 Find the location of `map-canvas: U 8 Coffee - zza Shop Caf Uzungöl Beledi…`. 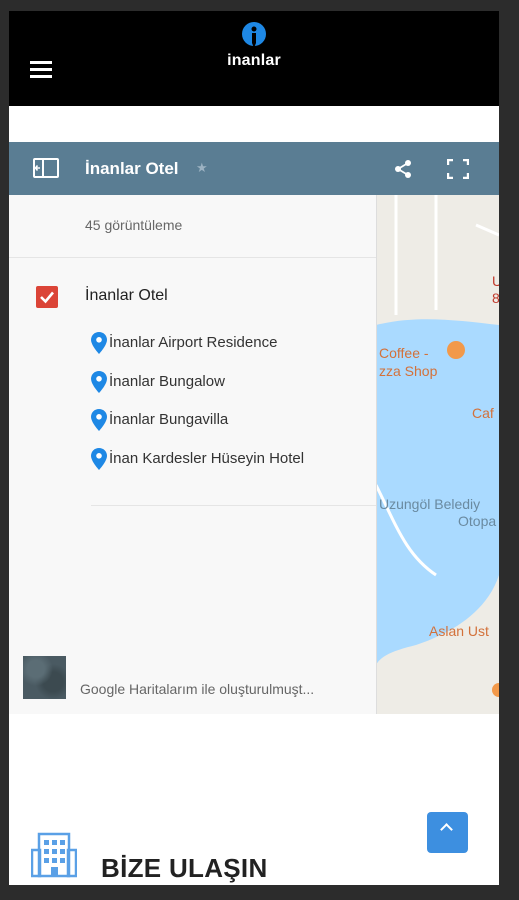

map-canvas: U 8 Coffee - zza Shop Caf Uzungöl Beledi… is located at coordinates (437, 454).